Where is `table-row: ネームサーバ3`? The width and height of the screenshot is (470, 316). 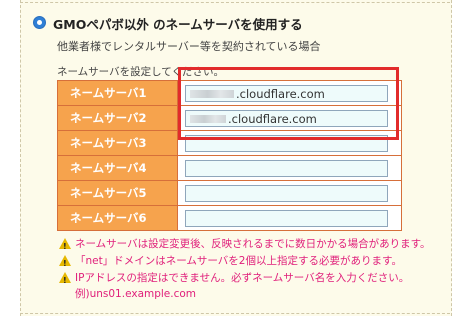 table-row: ネームサーバ3 is located at coordinates (229, 143).